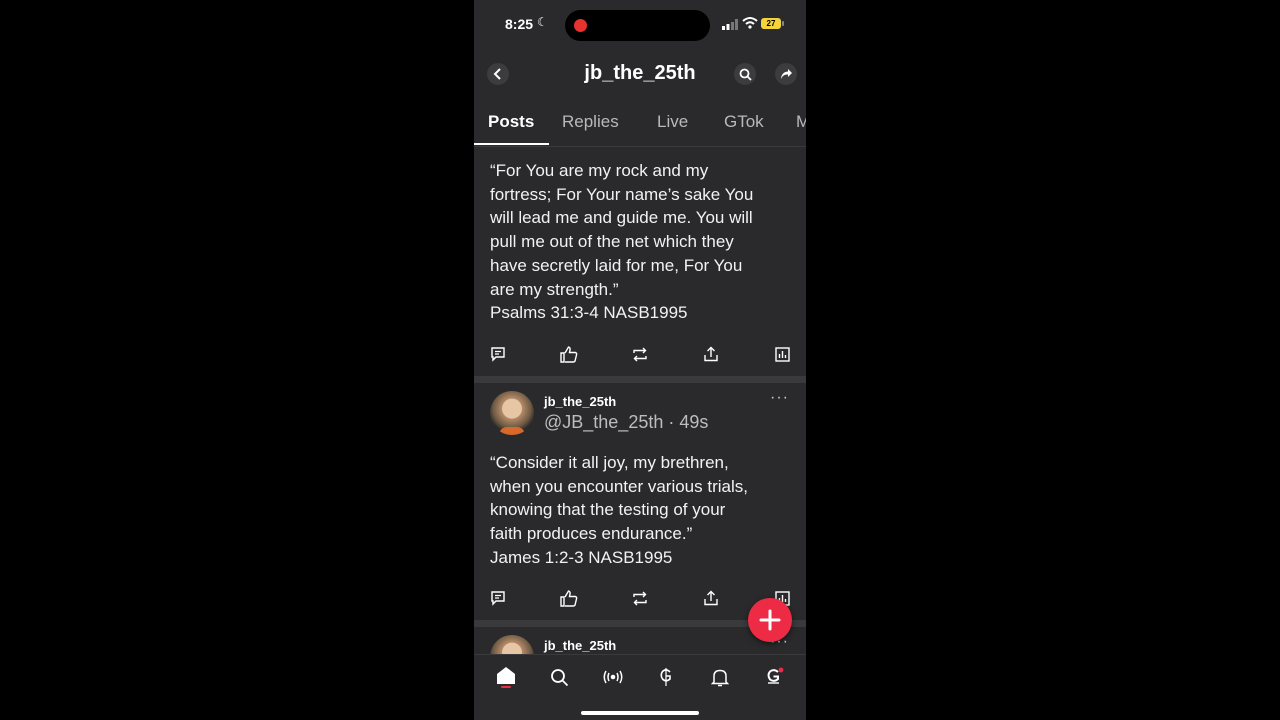 This screenshot has width=1280, height=720. Describe the element at coordinates (621, 218) in the screenshot. I see `post-line: will lead me and guide me. You will` at that location.